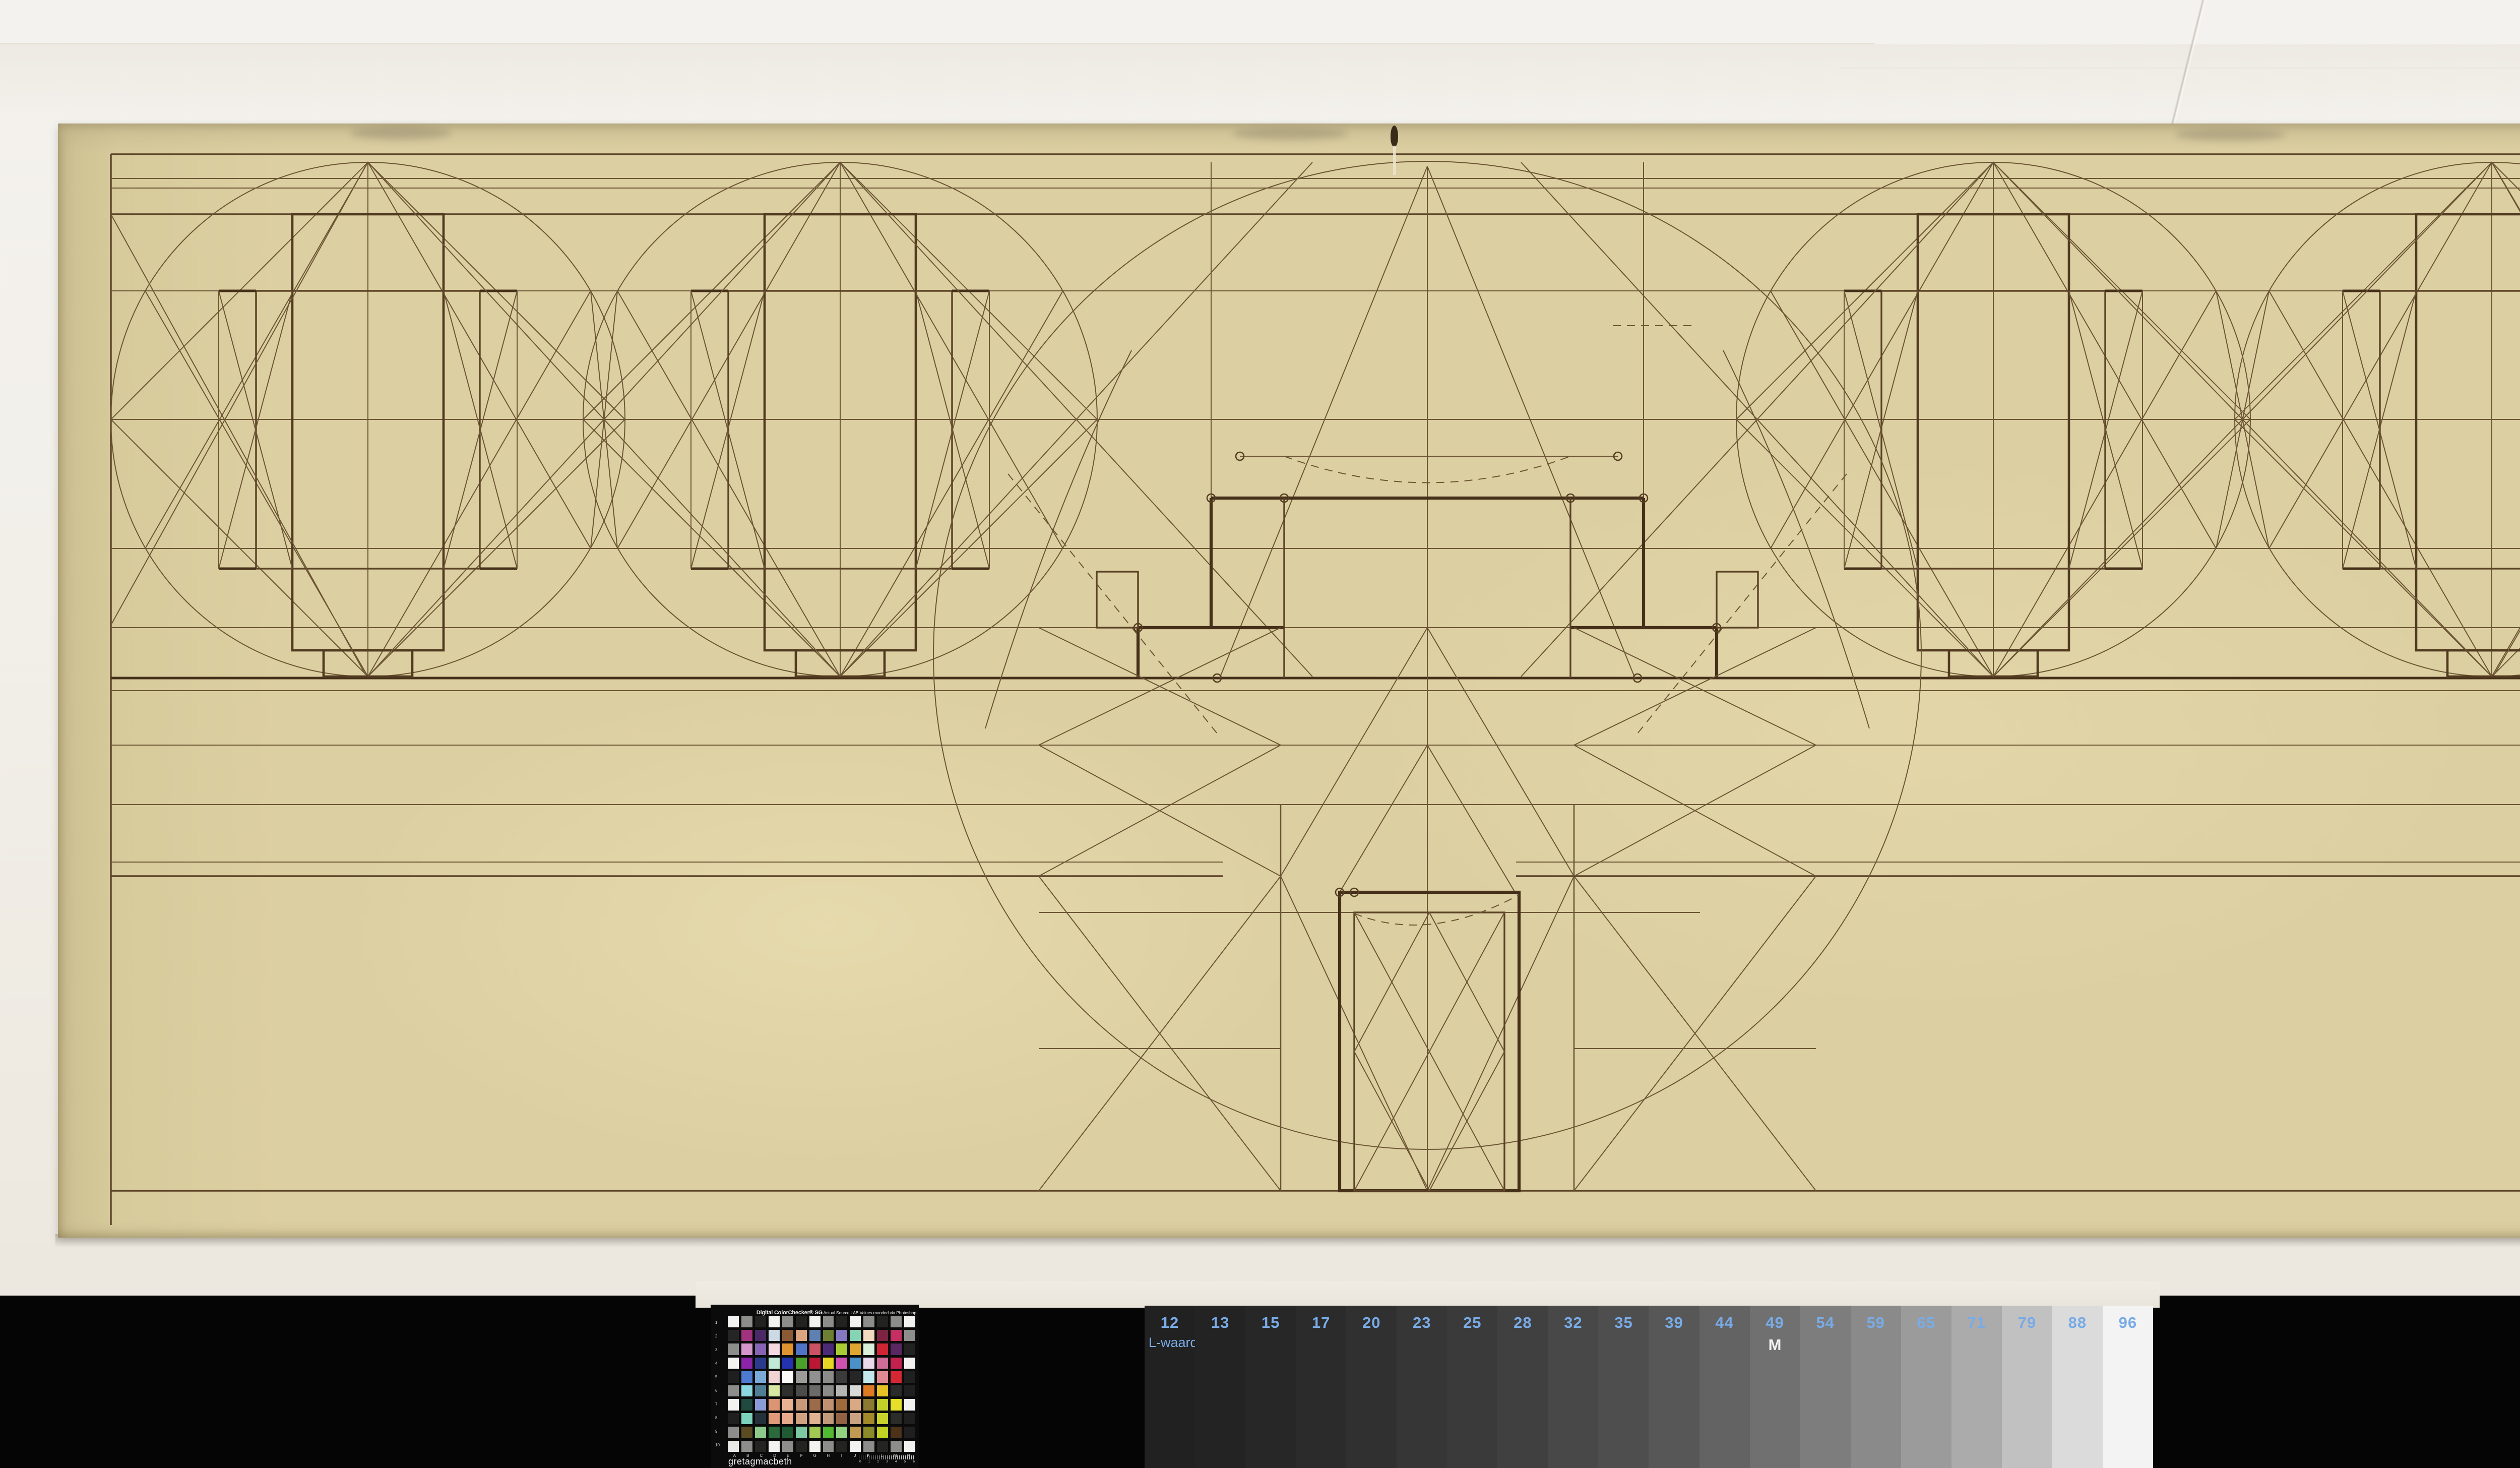 The height and width of the screenshot is (1468, 2520). I want to click on checker-row-label: 6, so click(716, 1390).